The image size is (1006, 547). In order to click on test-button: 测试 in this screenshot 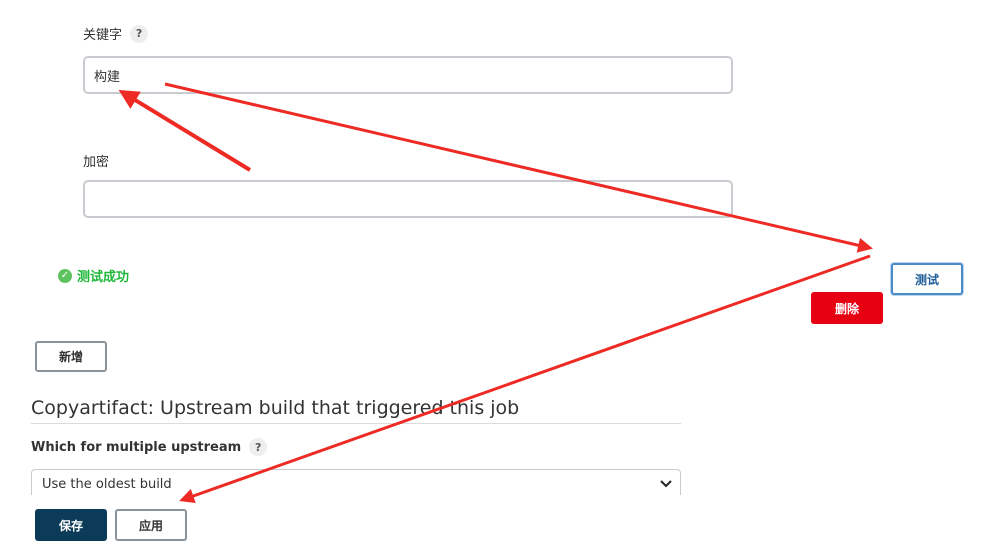, I will do `click(927, 279)`.